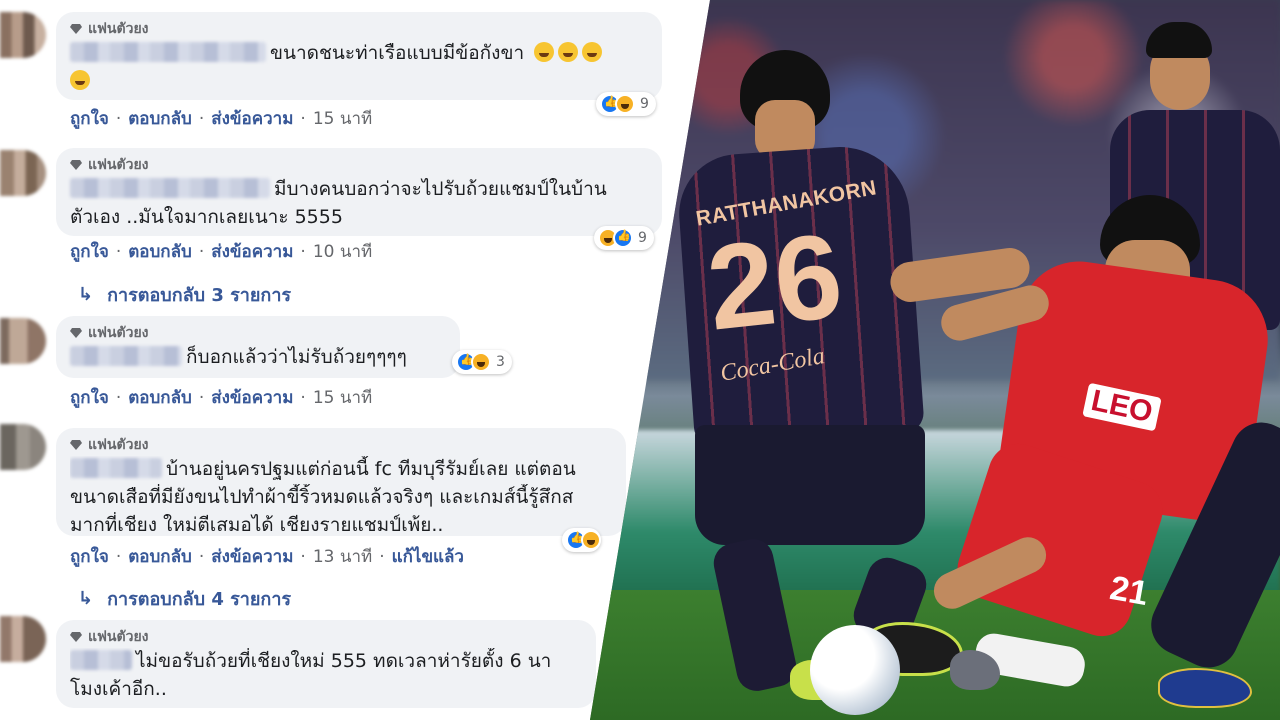  I want to click on reaction-count: 3, so click(500, 362).